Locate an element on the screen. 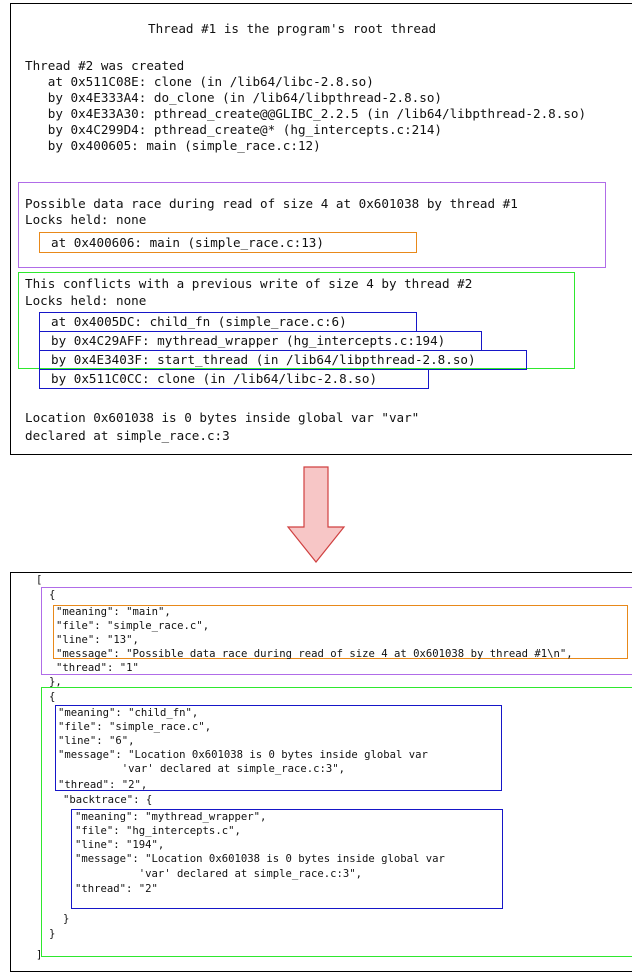 The image size is (632, 972). root-thread-header: Thread #1 is the program's root thread is located at coordinates (292, 28).